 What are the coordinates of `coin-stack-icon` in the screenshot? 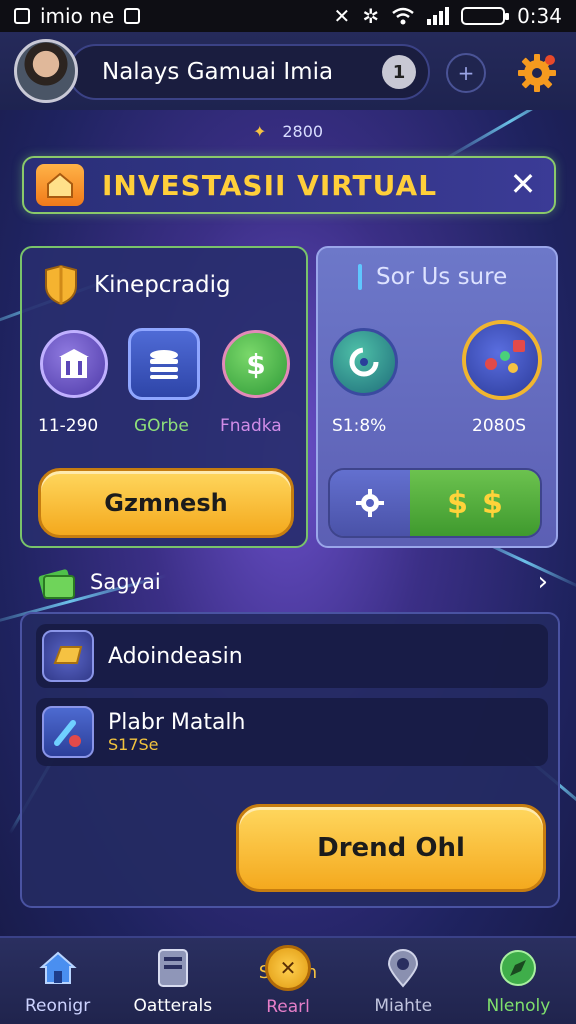 It's located at (164, 364).